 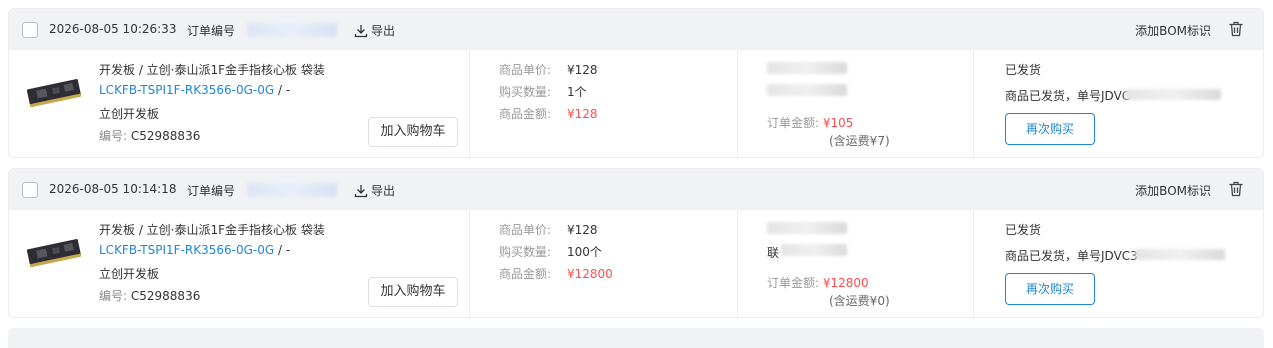 I want to click on order-total-value: ¥105, so click(x=838, y=123).